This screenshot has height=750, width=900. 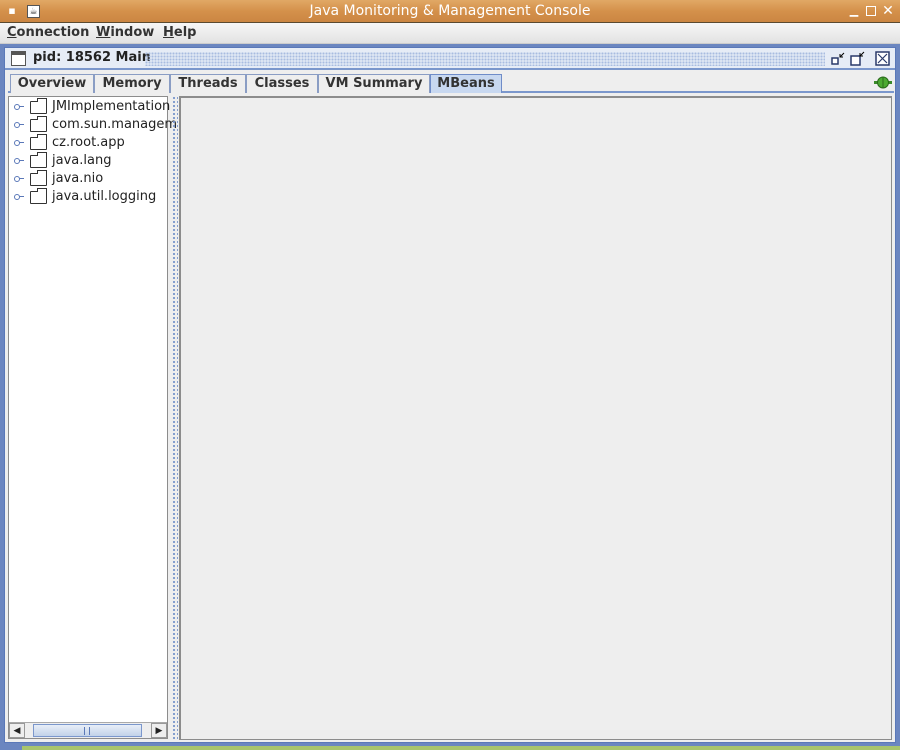 I want to click on menu-bar: Connection Window Help, so click(x=450, y=33).